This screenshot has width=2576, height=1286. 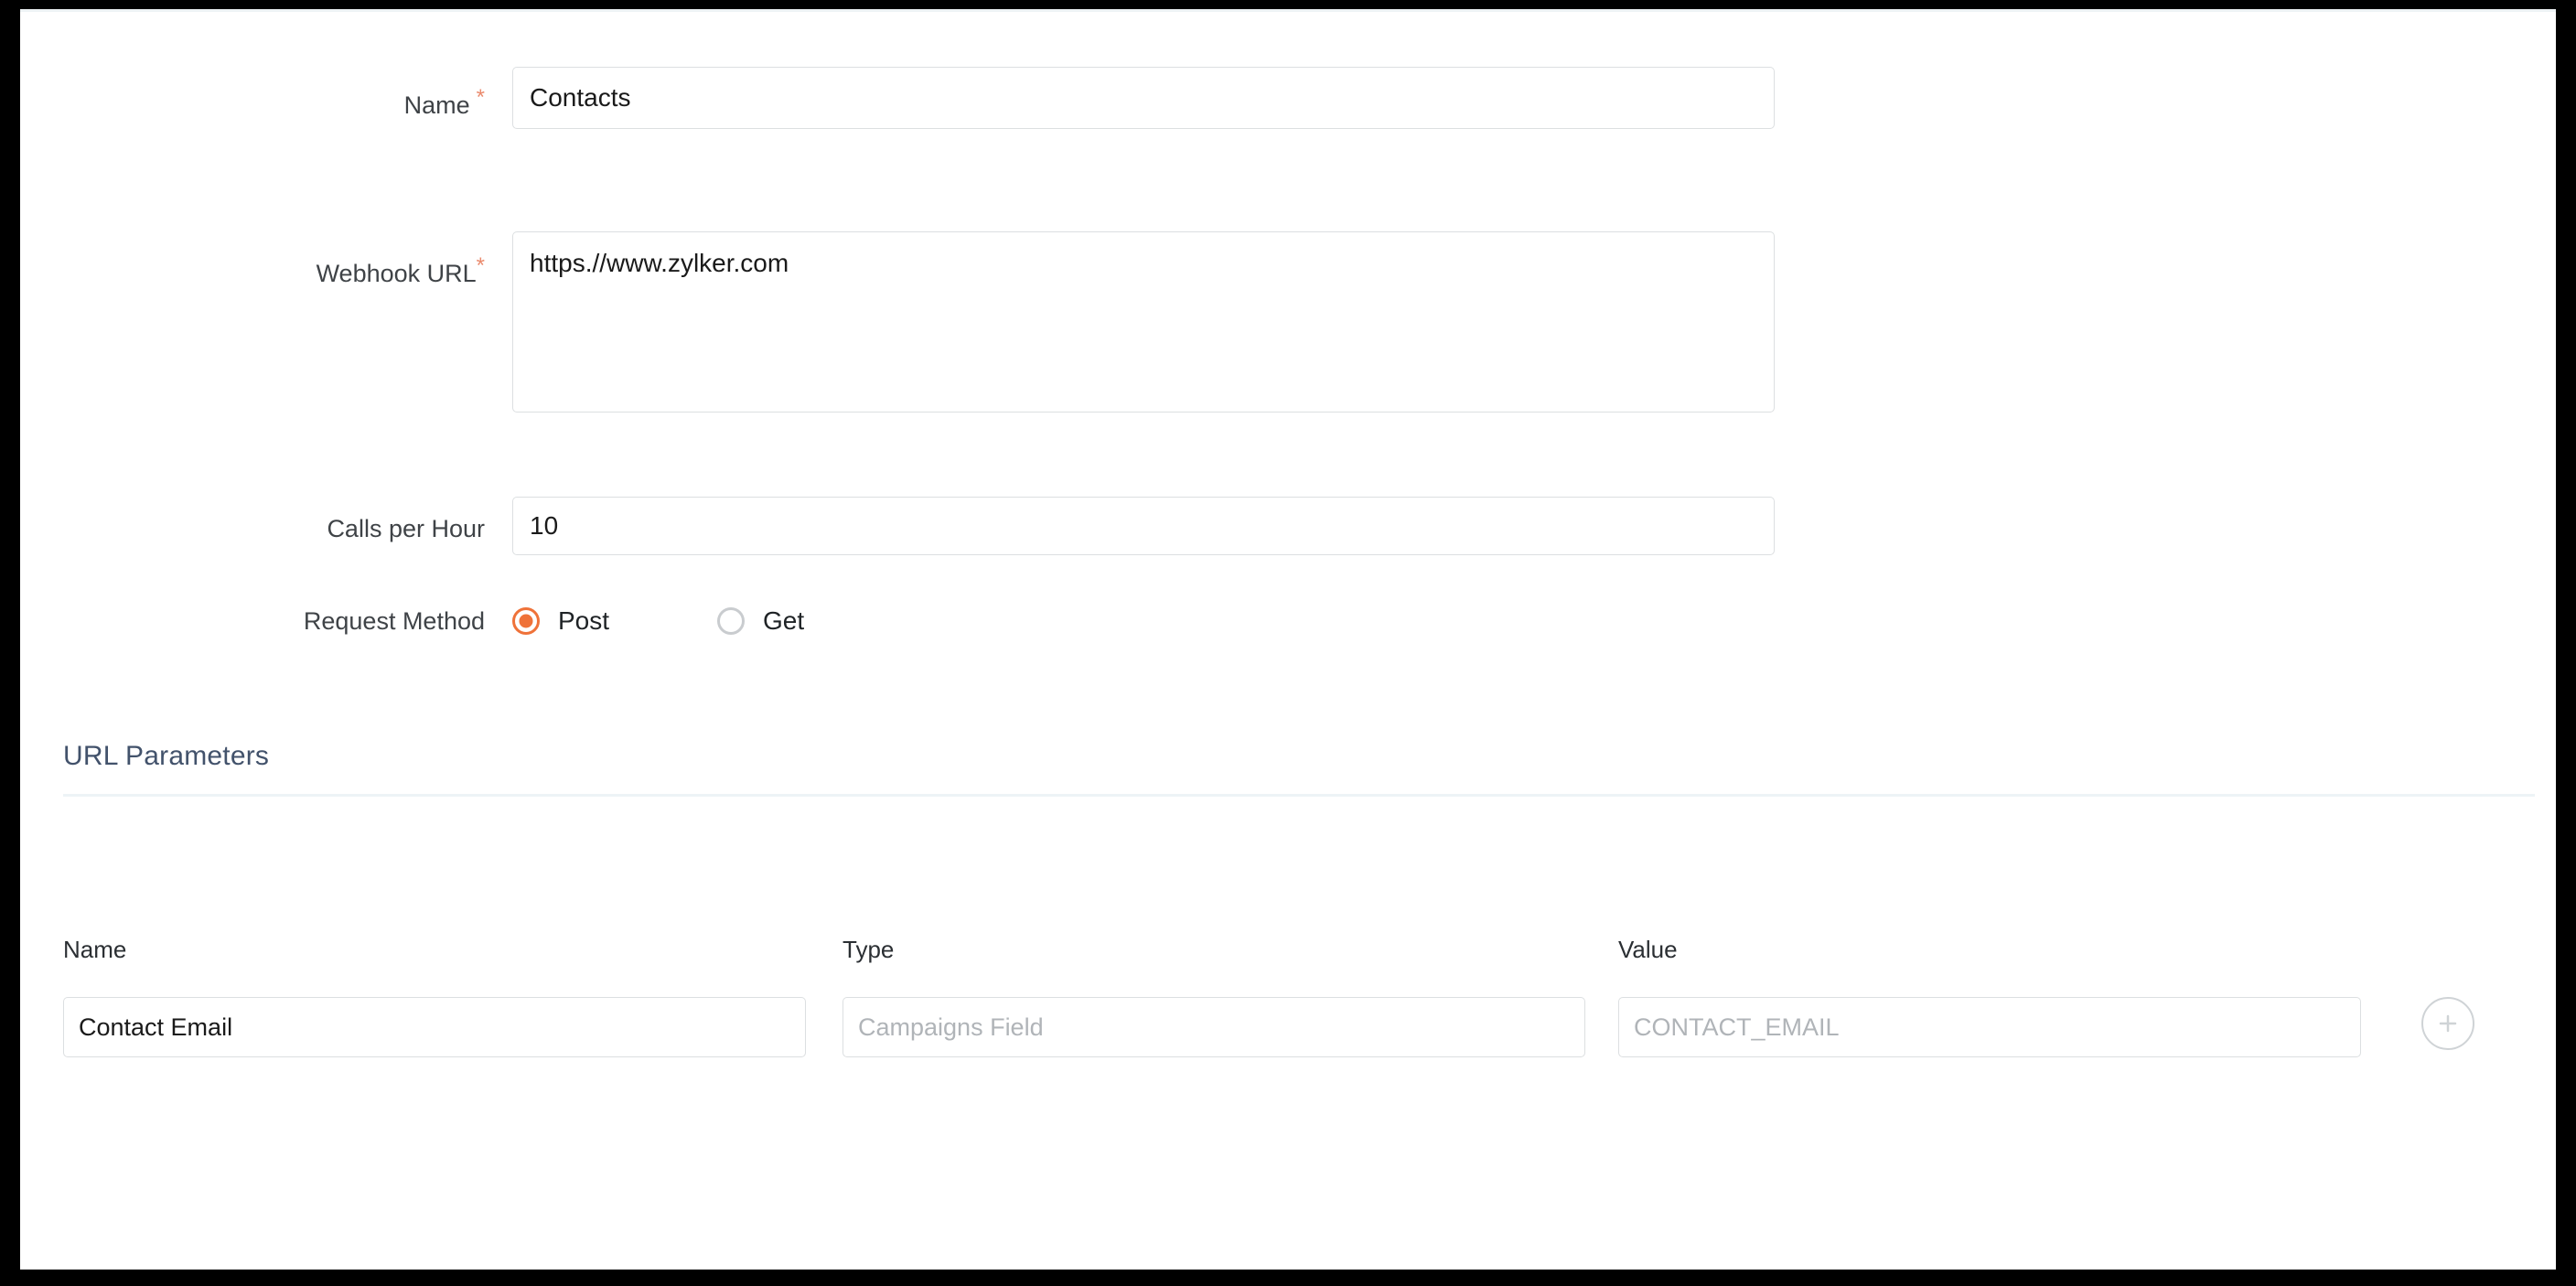 I want to click on webhook-url-textarea: https.//www.zylker.com, so click(x=1143, y=322).